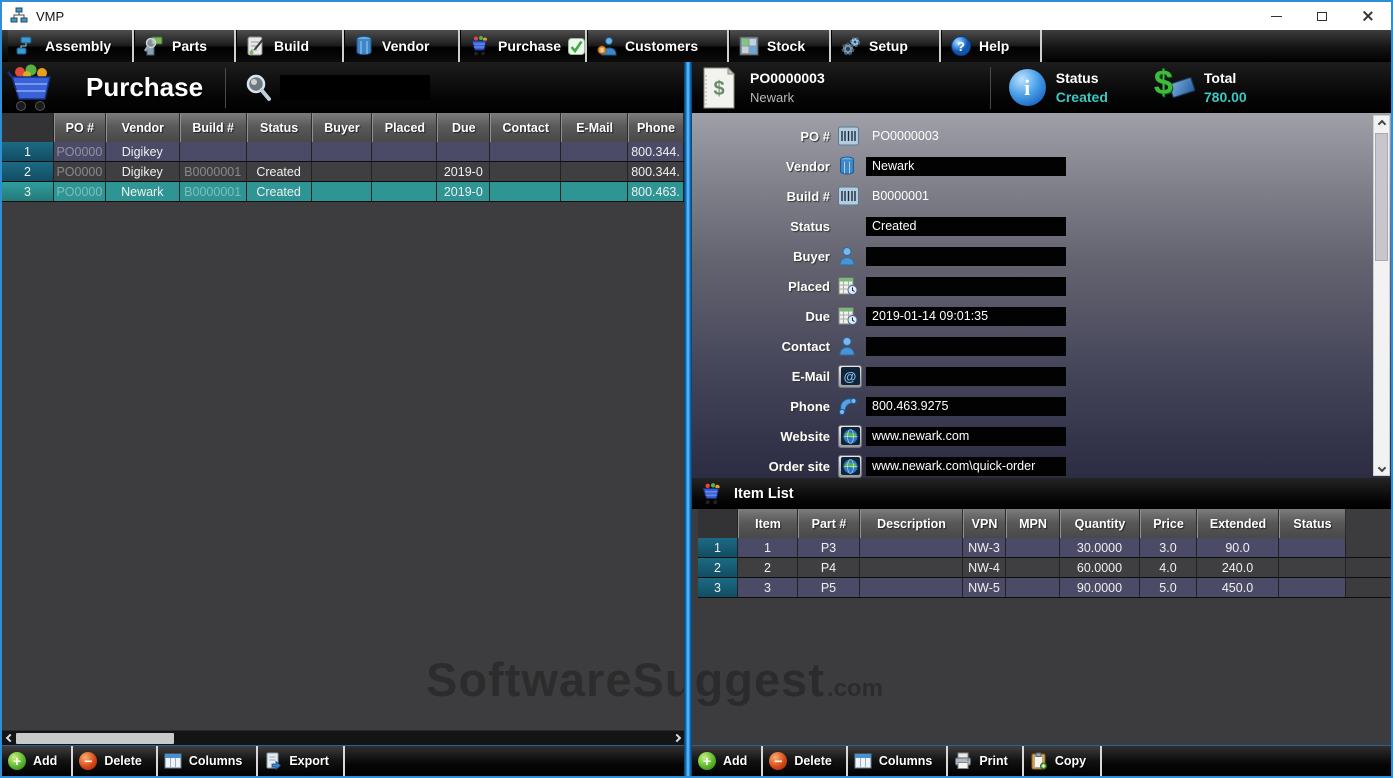 The image size is (1393, 778). What do you see at coordinates (676, 738) in the screenshot?
I see `scroll-right-arrow` at bounding box center [676, 738].